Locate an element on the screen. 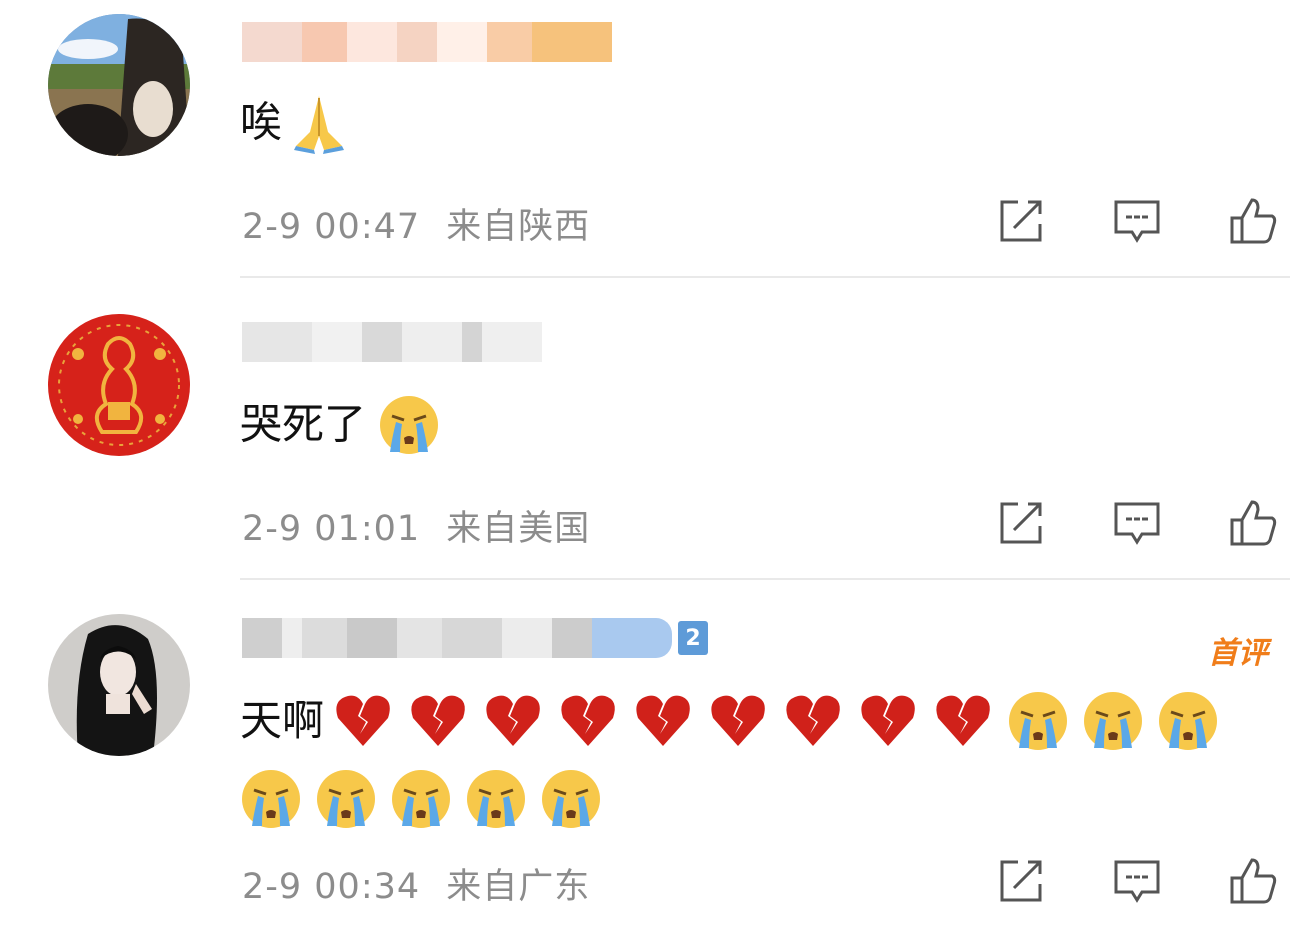  comment-location: 来自美国 is located at coordinates (518, 529).